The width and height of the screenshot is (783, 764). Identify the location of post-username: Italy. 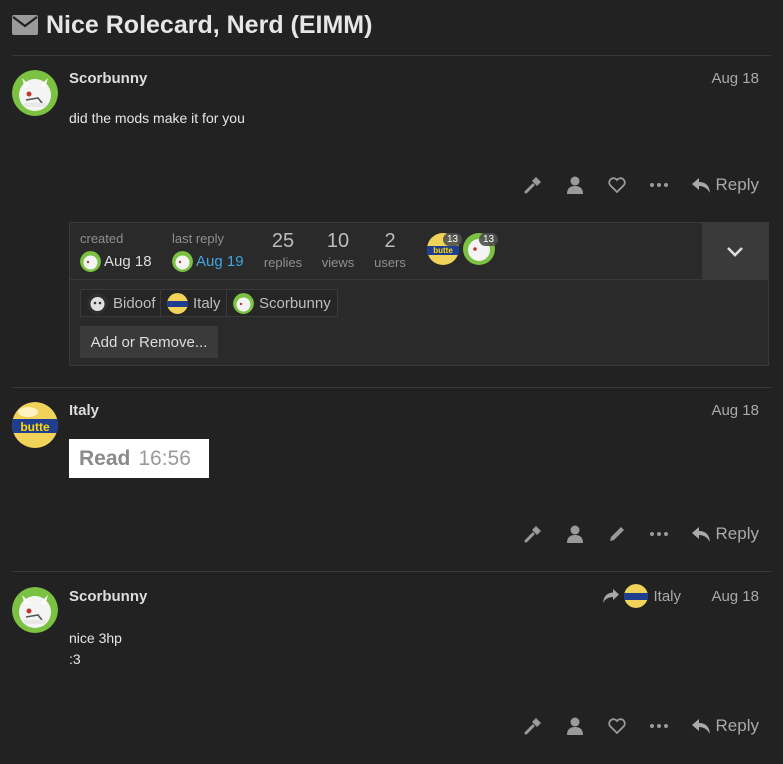
(84, 410).